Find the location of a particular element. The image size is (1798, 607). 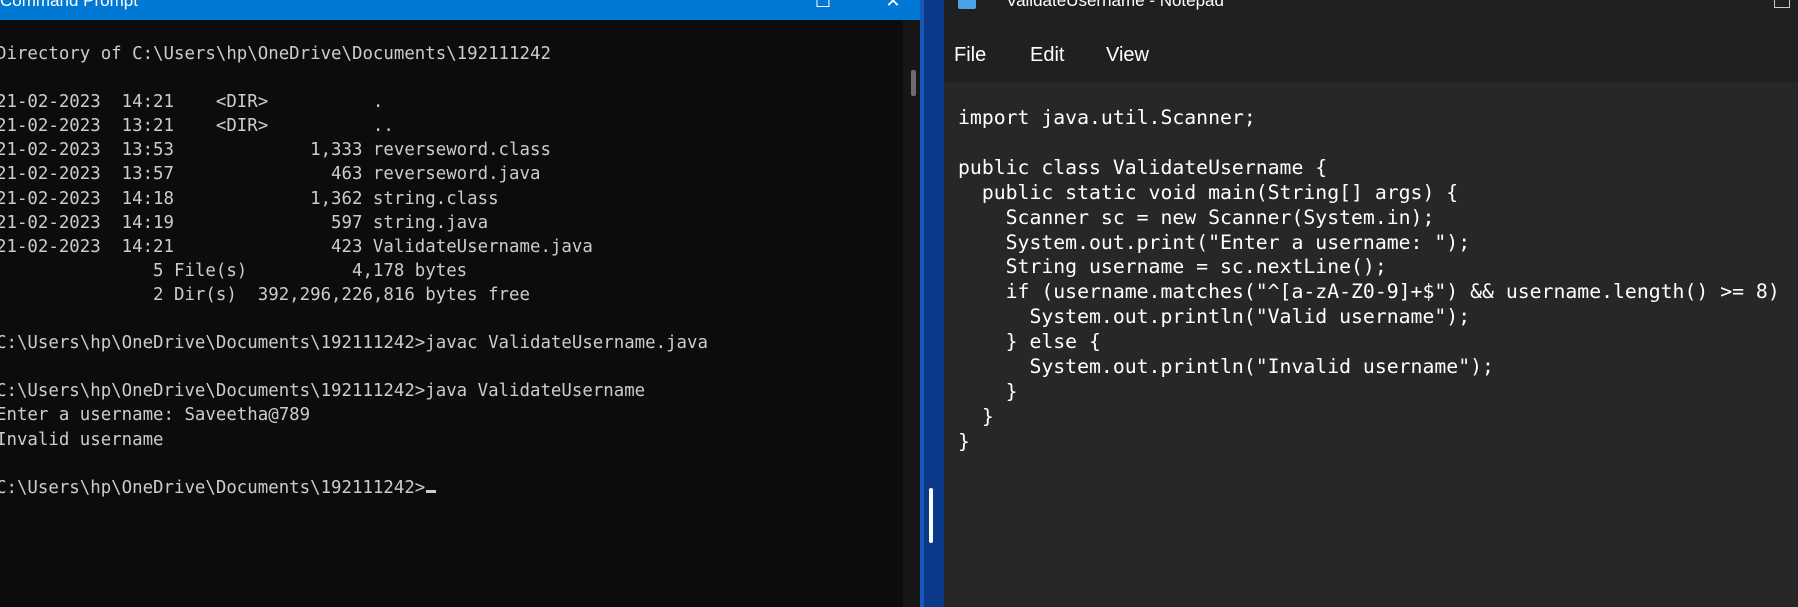

close-button: ✕ is located at coordinates (893, 6).